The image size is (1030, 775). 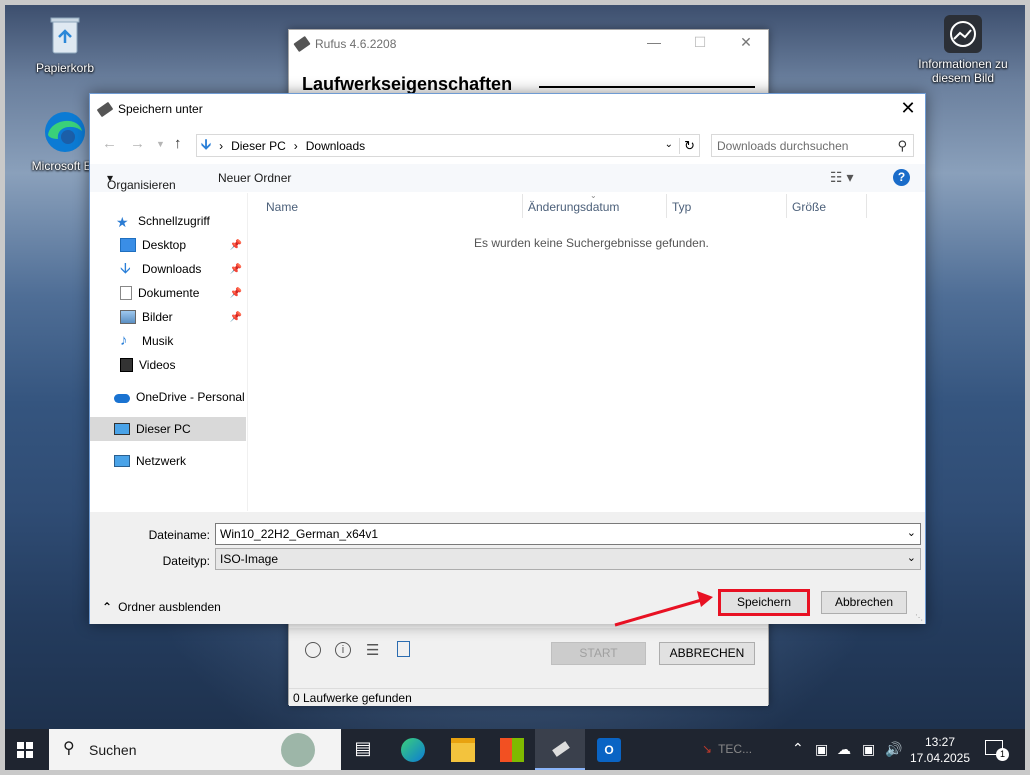 What do you see at coordinates (844, 749) in the screenshot?
I see `tray-onedrive-icon: ☁` at bounding box center [844, 749].